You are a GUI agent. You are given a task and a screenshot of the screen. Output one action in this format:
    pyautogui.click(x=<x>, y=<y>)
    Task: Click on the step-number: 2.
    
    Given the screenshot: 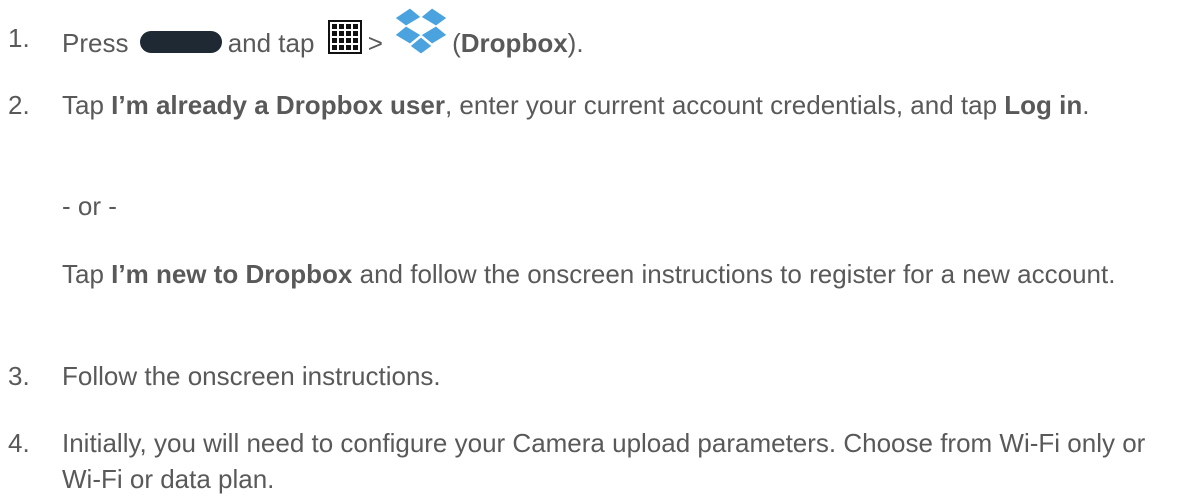 What is the action you would take?
    pyautogui.click(x=19, y=105)
    